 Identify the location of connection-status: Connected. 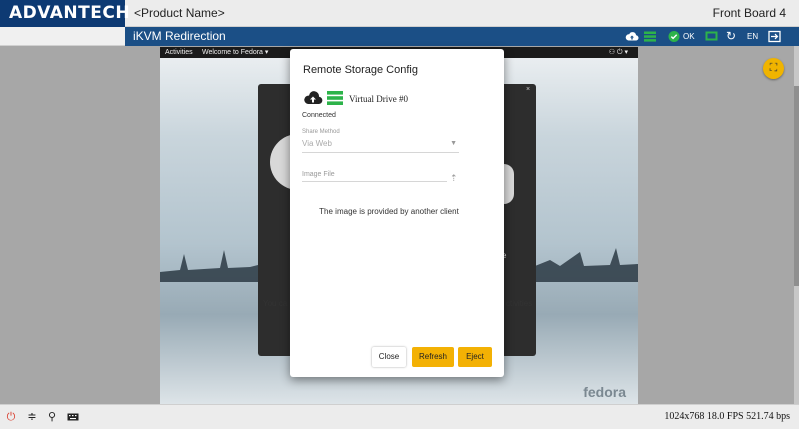
(319, 115).